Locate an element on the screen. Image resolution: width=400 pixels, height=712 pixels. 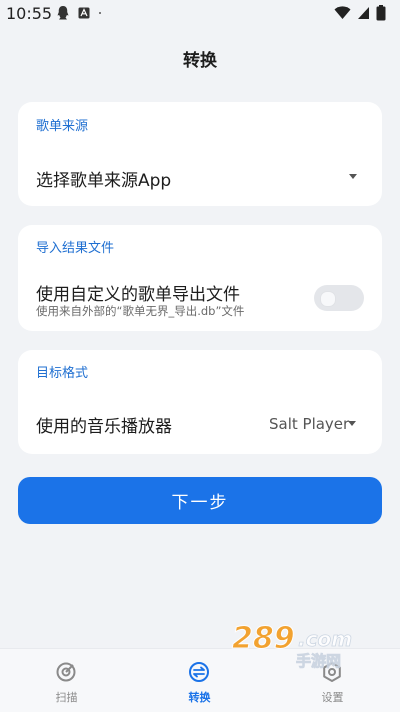
wifi-icon is located at coordinates (342, 12).